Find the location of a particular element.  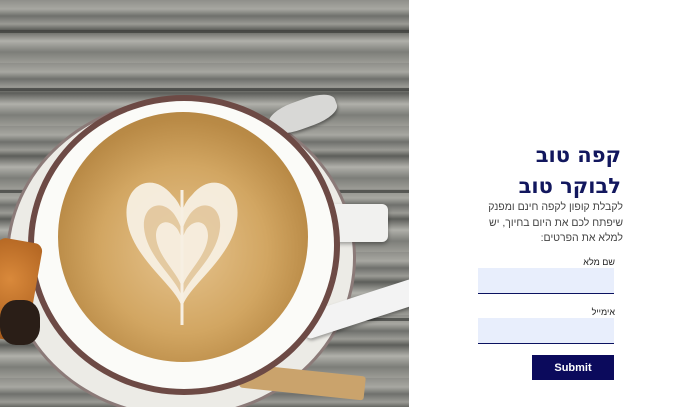

form-title: קפה טוב לבוקר טוב is located at coordinates (569, 170).